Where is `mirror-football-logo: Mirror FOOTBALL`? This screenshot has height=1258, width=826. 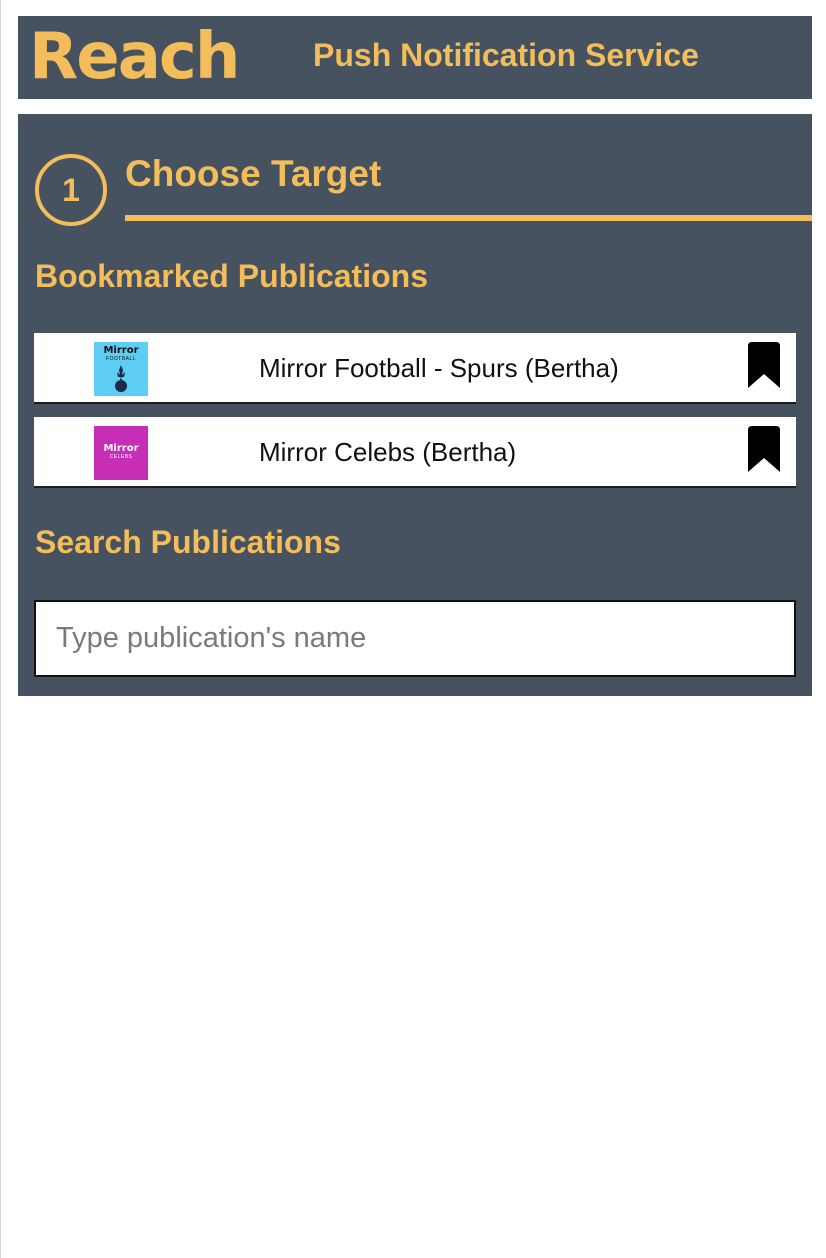 mirror-football-logo: Mirror FOOTBALL is located at coordinates (121, 369).